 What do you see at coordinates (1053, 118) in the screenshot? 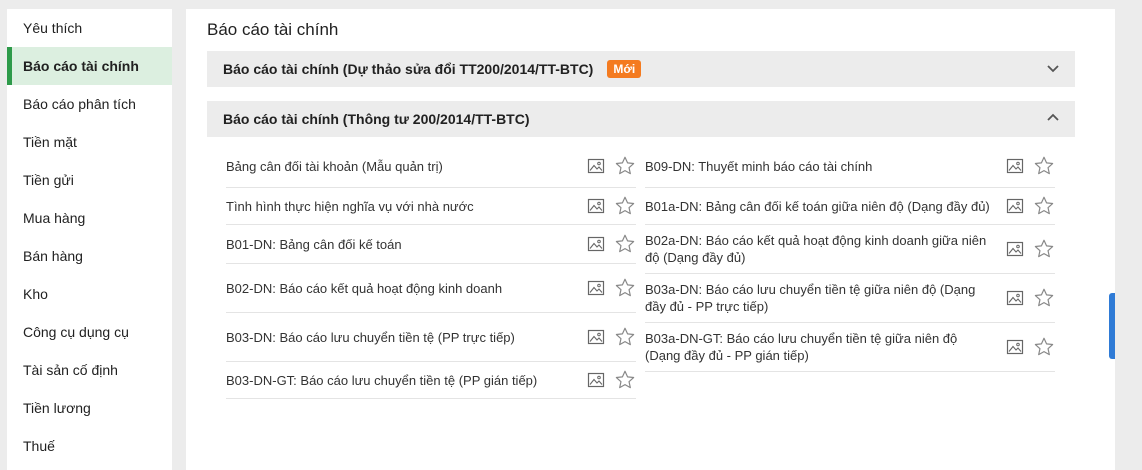
I see `chevron-up-icon` at bounding box center [1053, 118].